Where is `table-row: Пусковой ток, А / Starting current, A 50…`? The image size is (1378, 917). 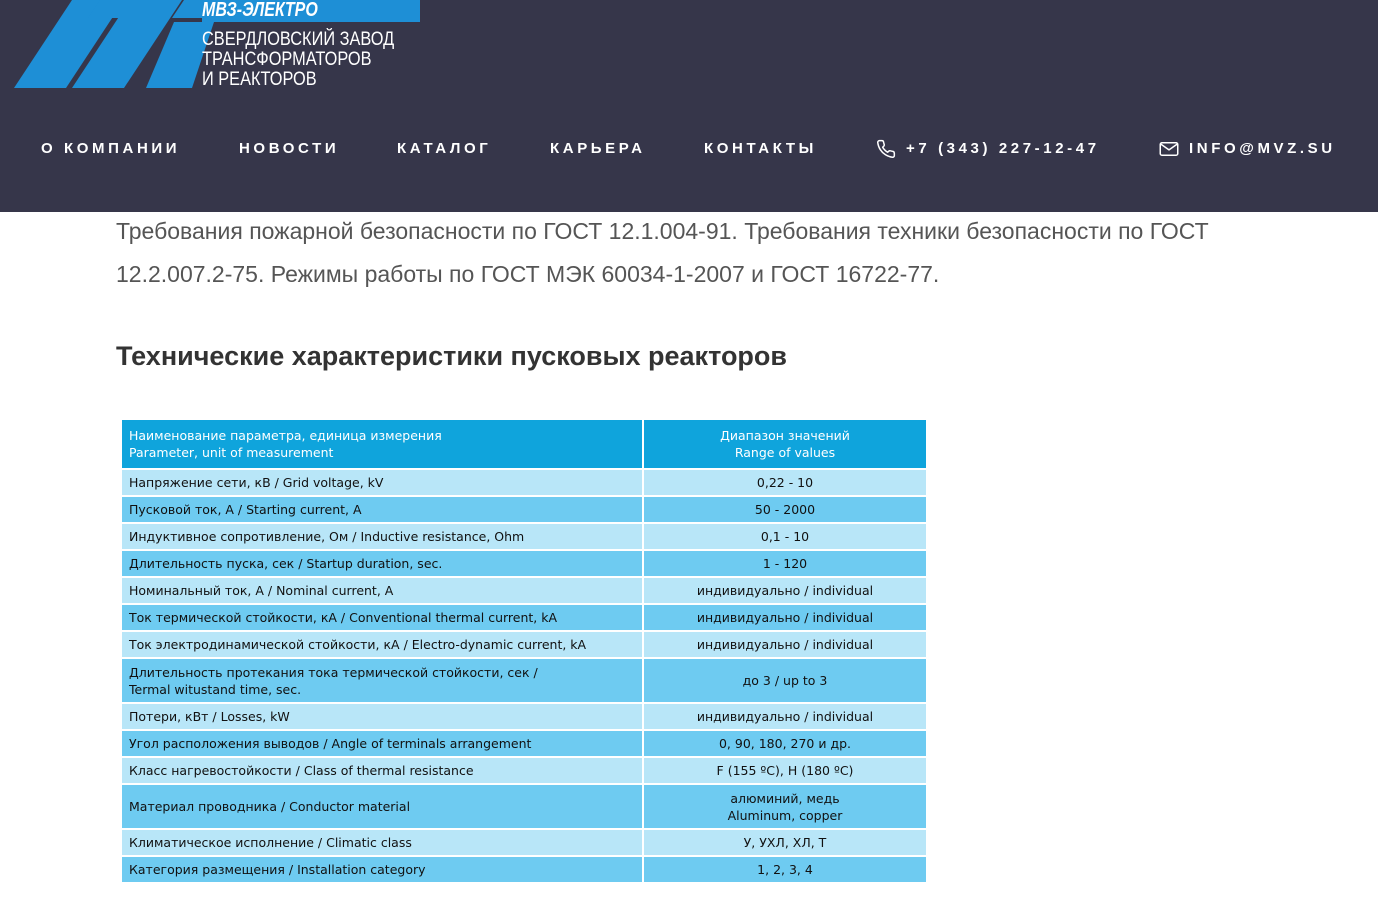 table-row: Пусковой ток, А / Starting current, A 50… is located at coordinates (524, 509).